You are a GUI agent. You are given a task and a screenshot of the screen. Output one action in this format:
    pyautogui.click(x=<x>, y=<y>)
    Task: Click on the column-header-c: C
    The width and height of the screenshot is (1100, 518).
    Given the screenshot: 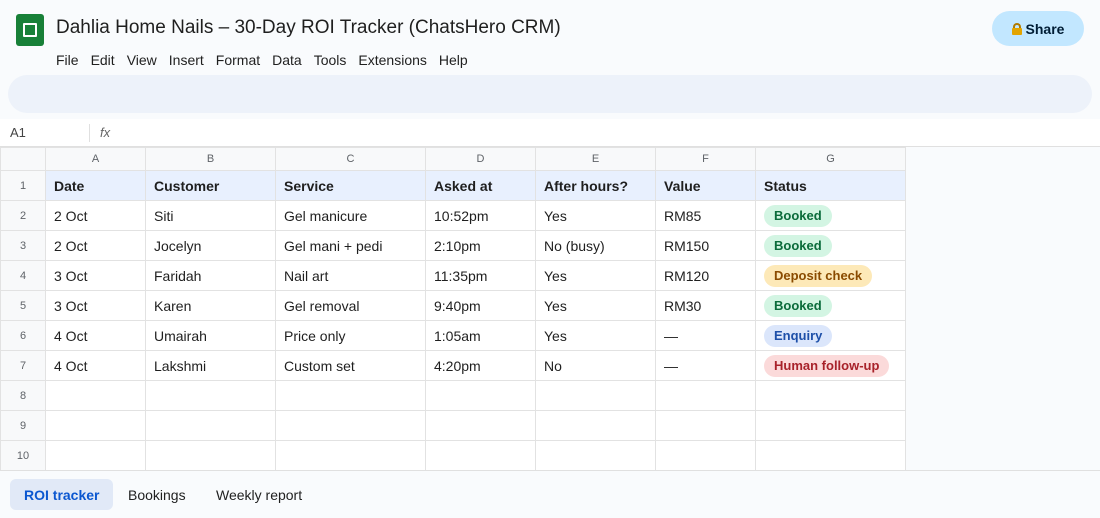 What is the action you would take?
    pyautogui.click(x=350, y=159)
    